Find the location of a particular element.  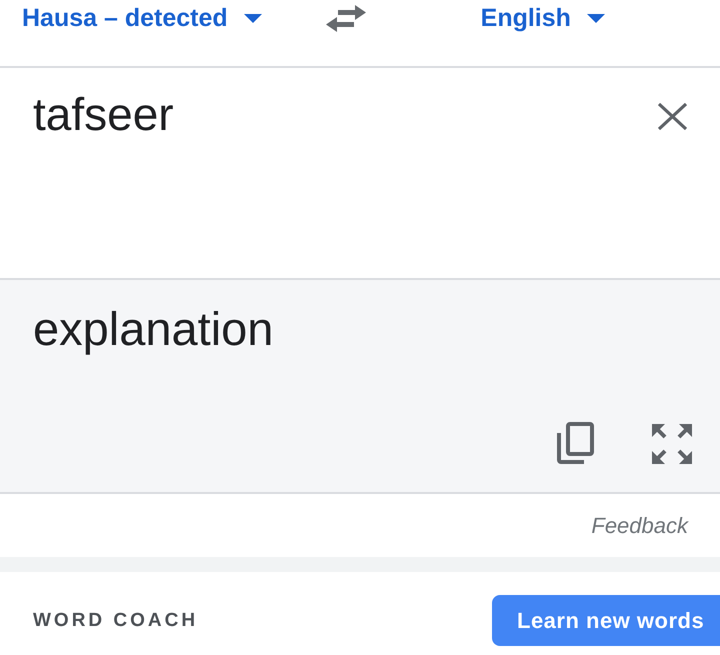

translation-text: explanation is located at coordinates (153, 329).